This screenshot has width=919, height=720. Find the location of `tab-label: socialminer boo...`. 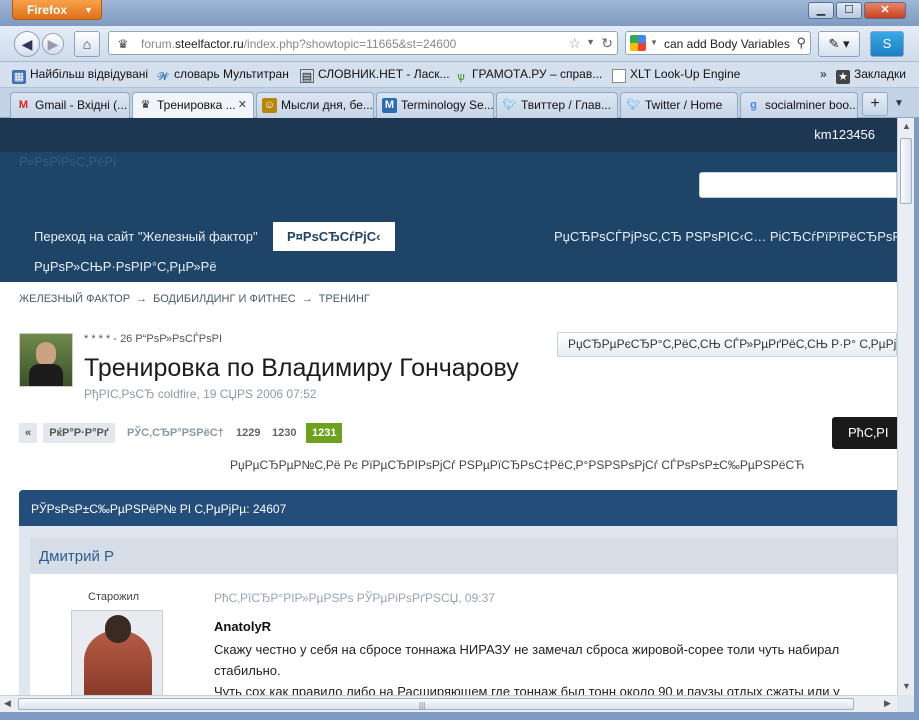

tab-label: socialminer boo... is located at coordinates (811, 105).